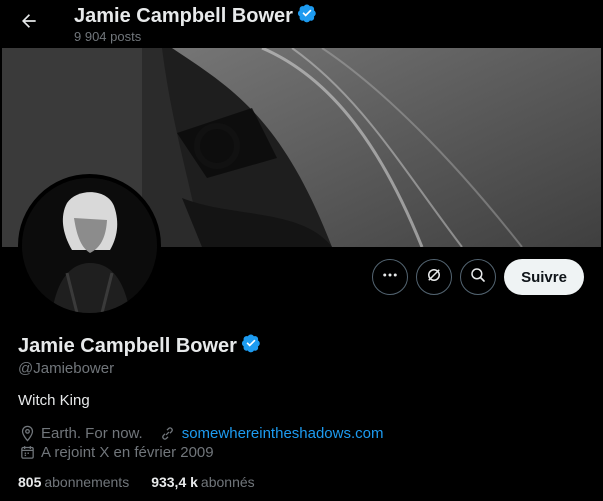 The image size is (603, 501). Describe the element at coordinates (168, 433) in the screenshot. I see `link-icon` at that location.